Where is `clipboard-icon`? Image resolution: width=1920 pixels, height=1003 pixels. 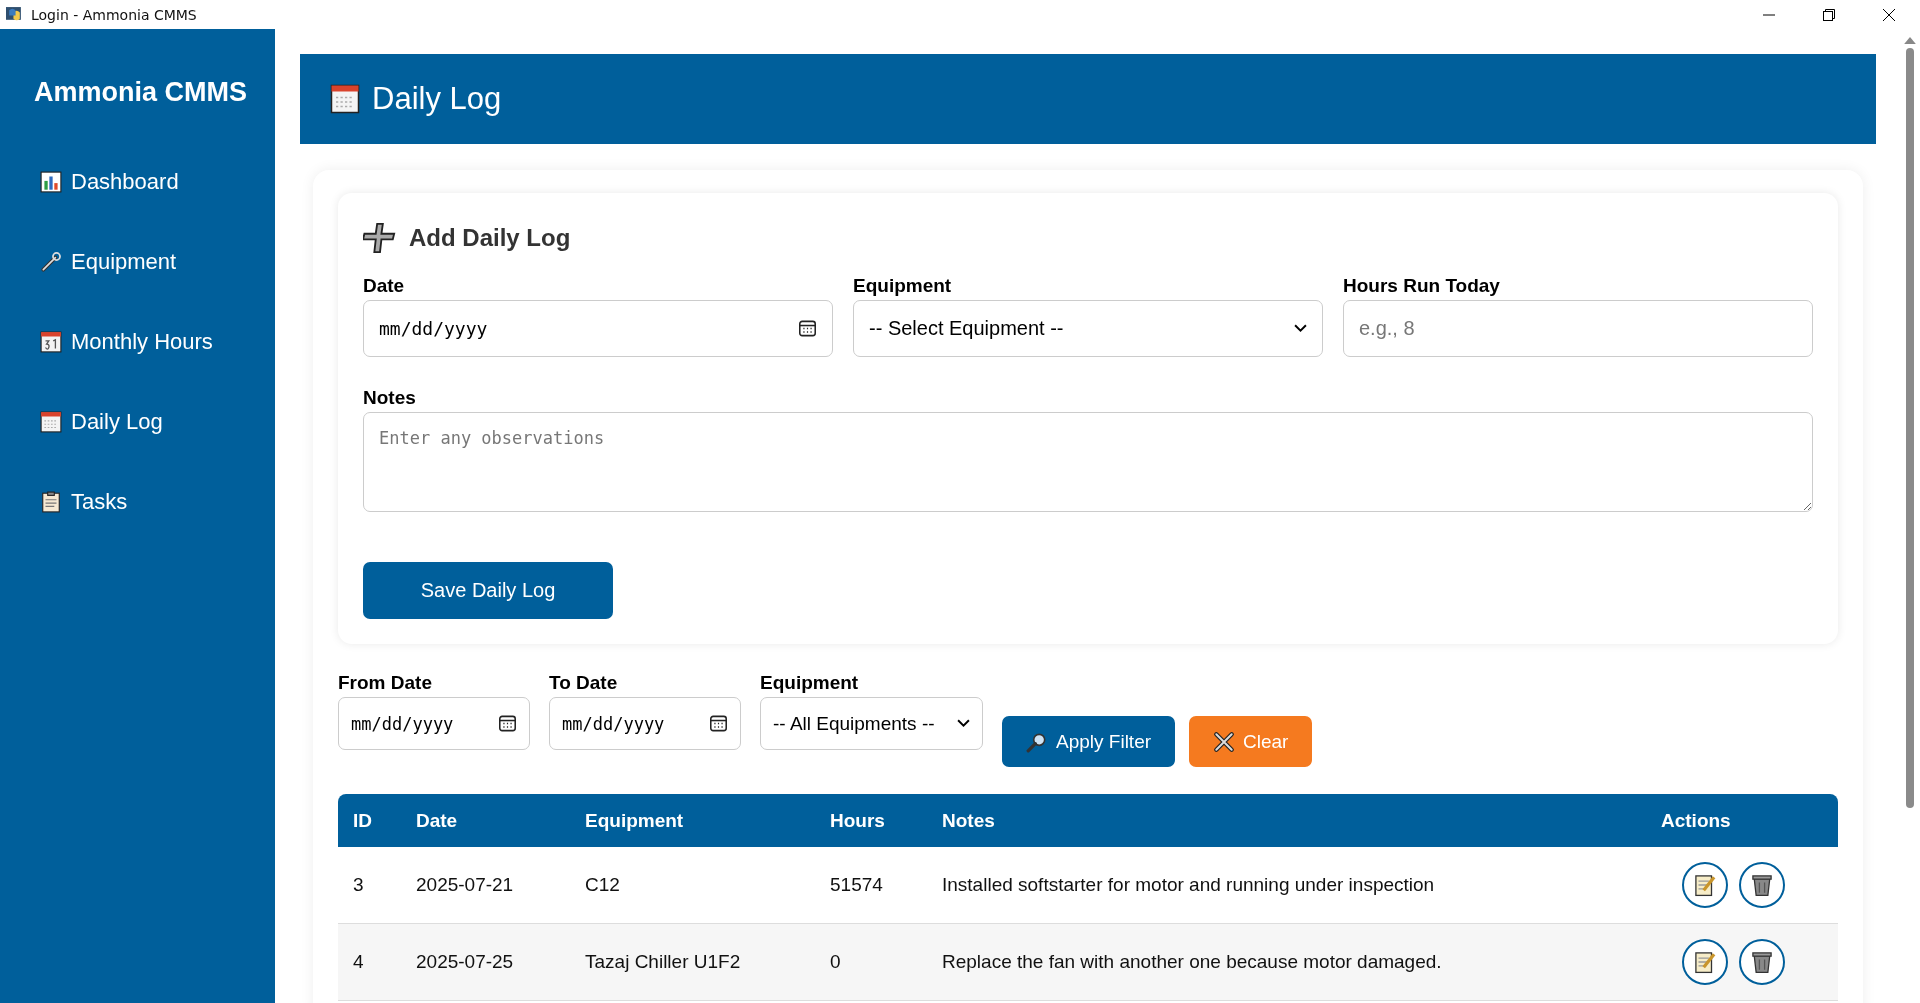 clipboard-icon is located at coordinates (51, 502).